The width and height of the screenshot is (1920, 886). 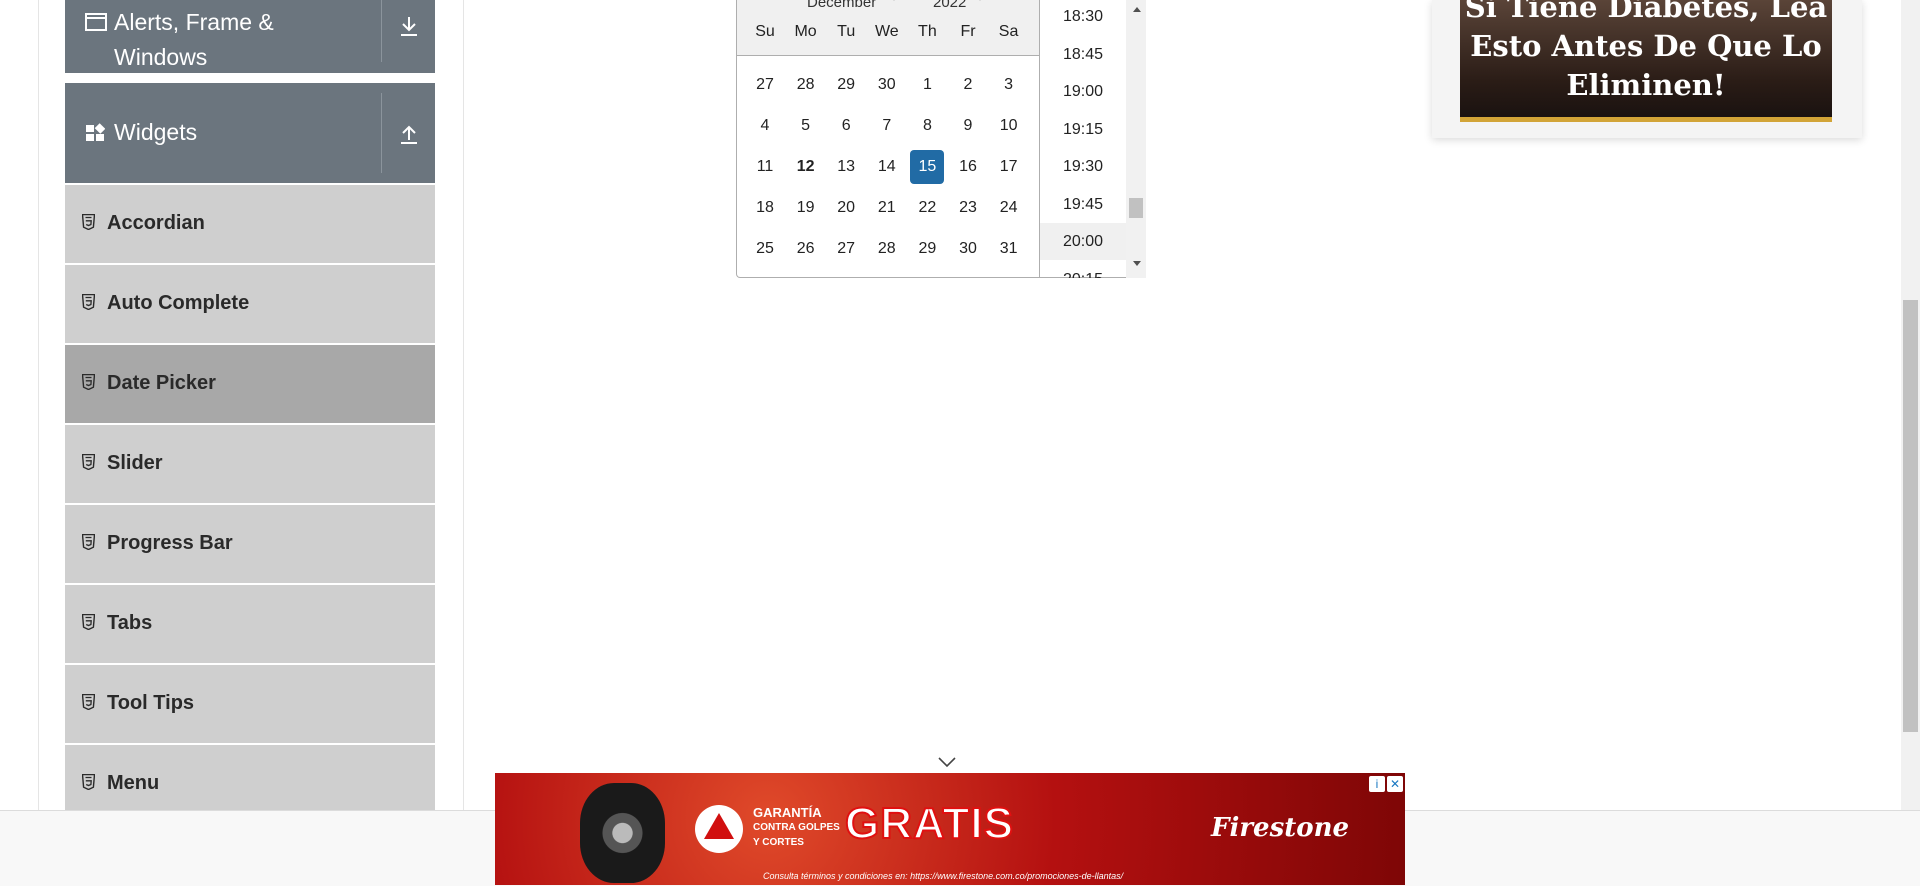 I want to click on calendar-day: 23, so click(x=968, y=208).